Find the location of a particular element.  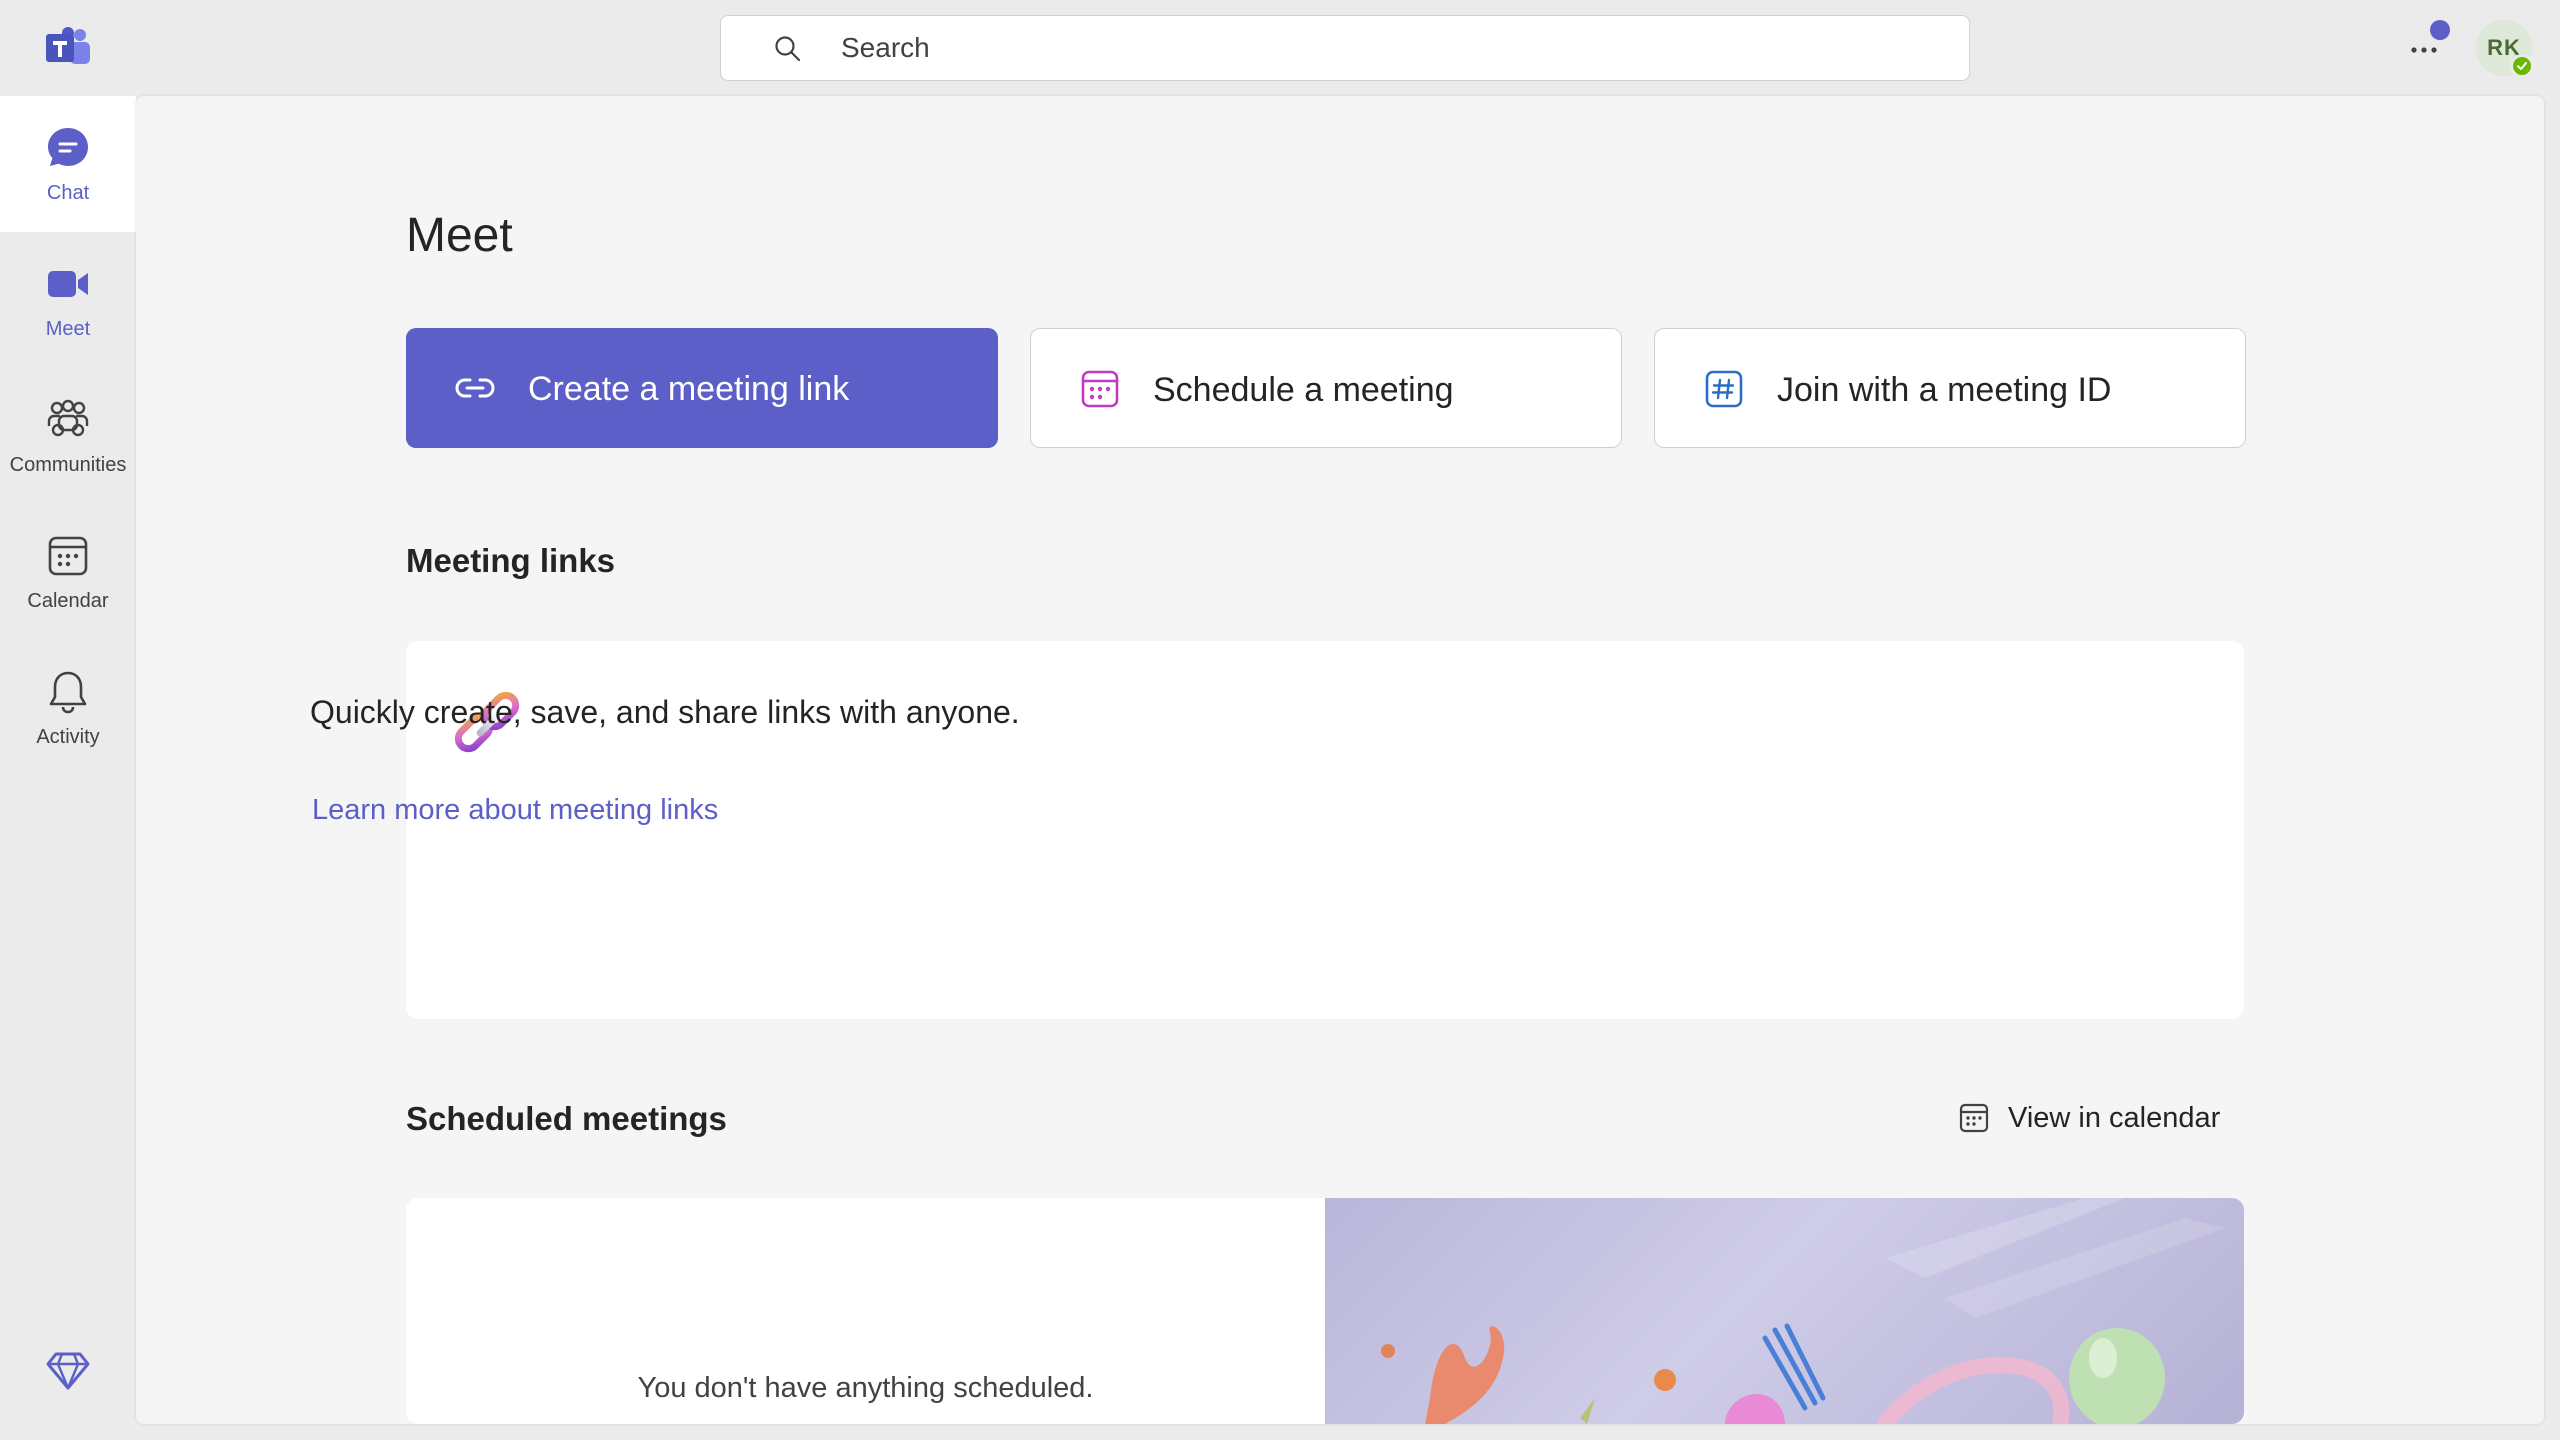

presence-available-icon is located at coordinates (2522, 66).